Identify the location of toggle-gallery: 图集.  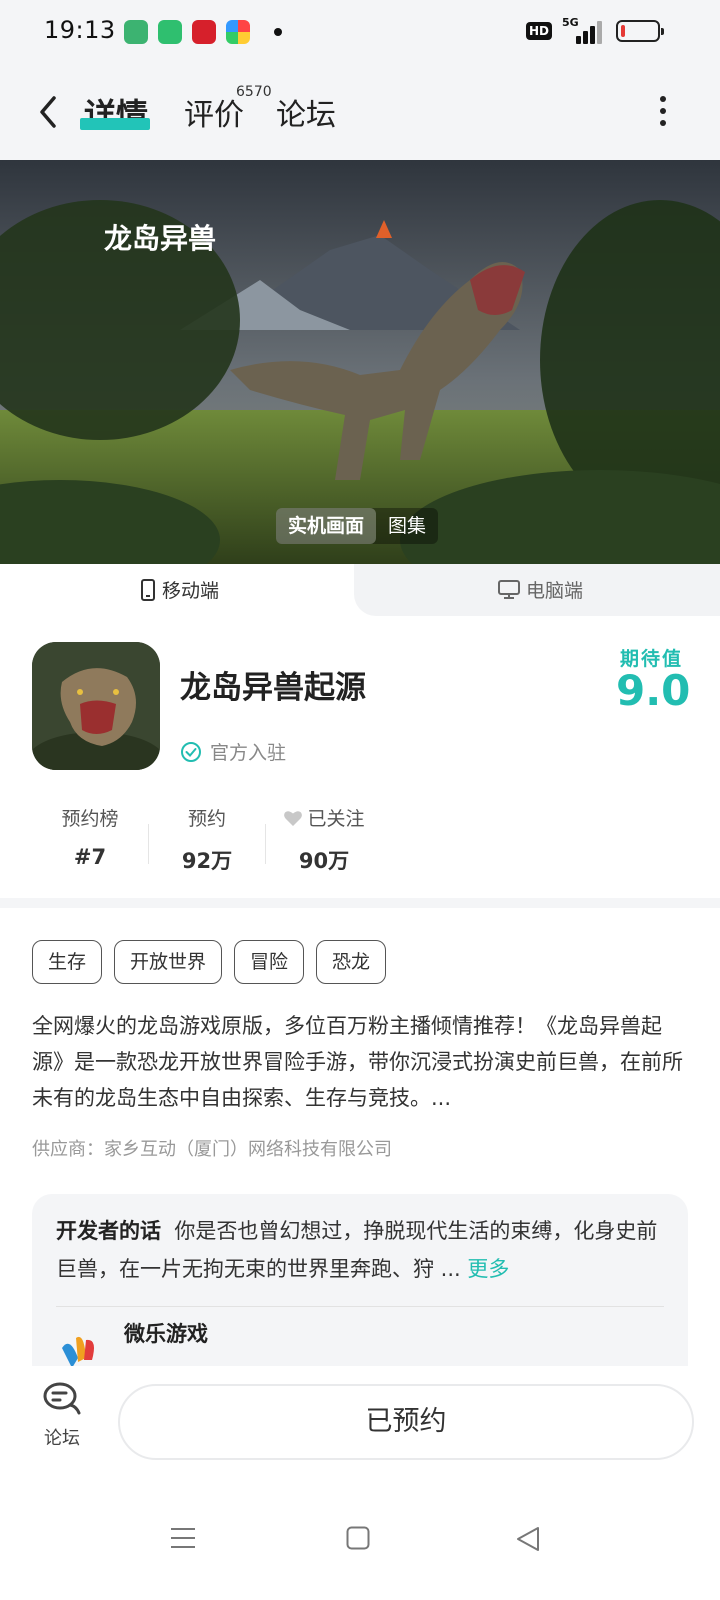
(407, 526).